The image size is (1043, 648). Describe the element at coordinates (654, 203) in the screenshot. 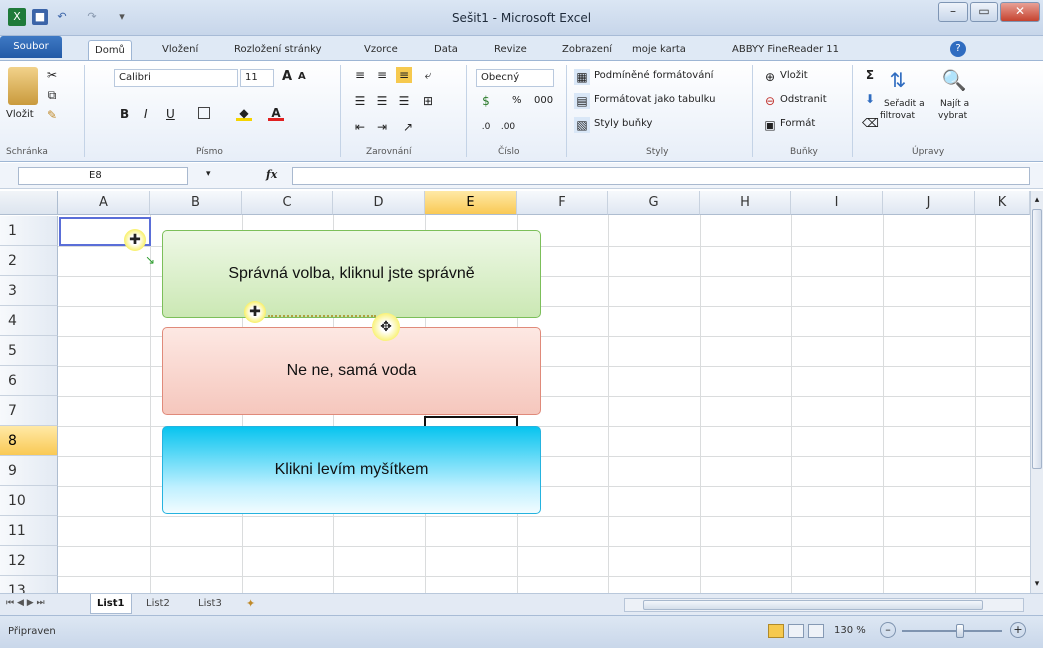

I see `column-header: G` at that location.